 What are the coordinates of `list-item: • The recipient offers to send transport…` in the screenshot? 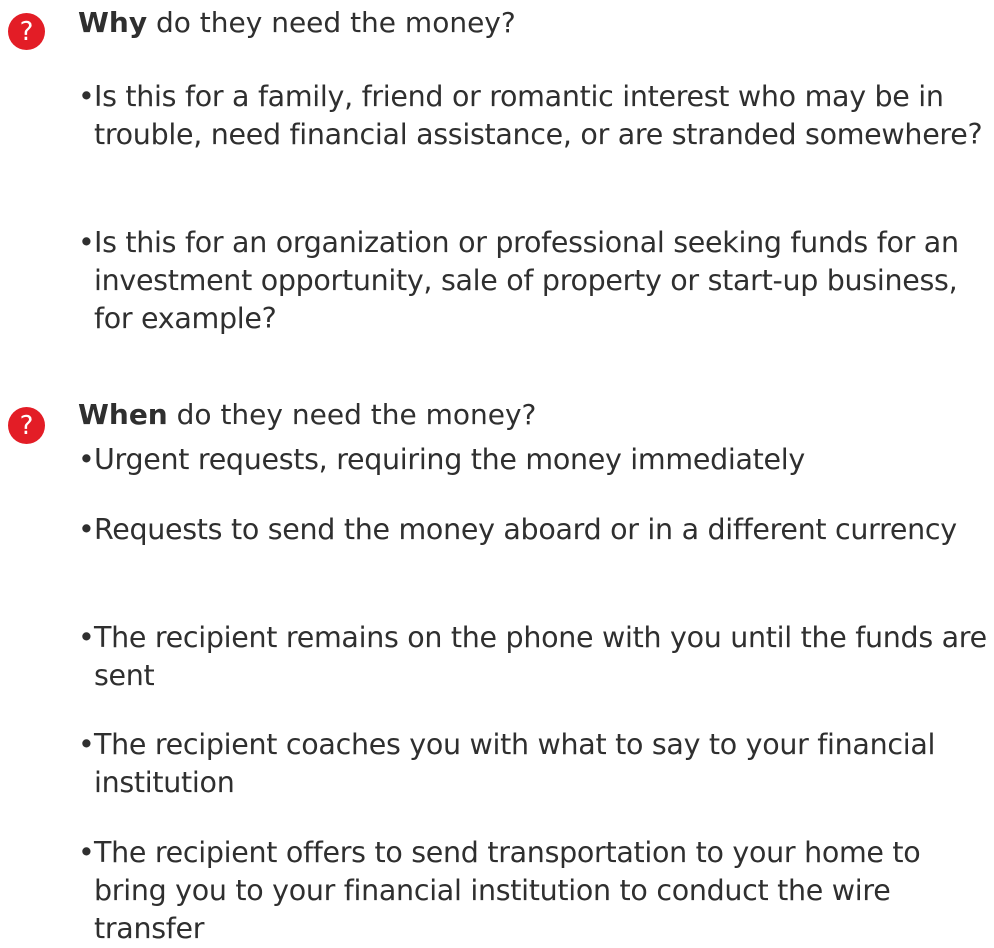 It's located at (533, 891).